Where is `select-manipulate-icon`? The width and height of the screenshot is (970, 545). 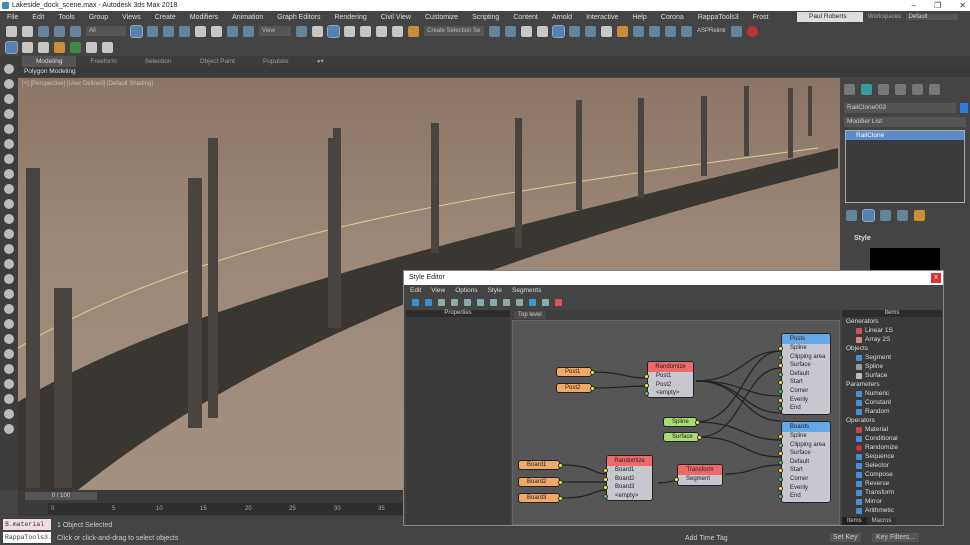
select-manipulate-icon is located at coordinates (317, 31).